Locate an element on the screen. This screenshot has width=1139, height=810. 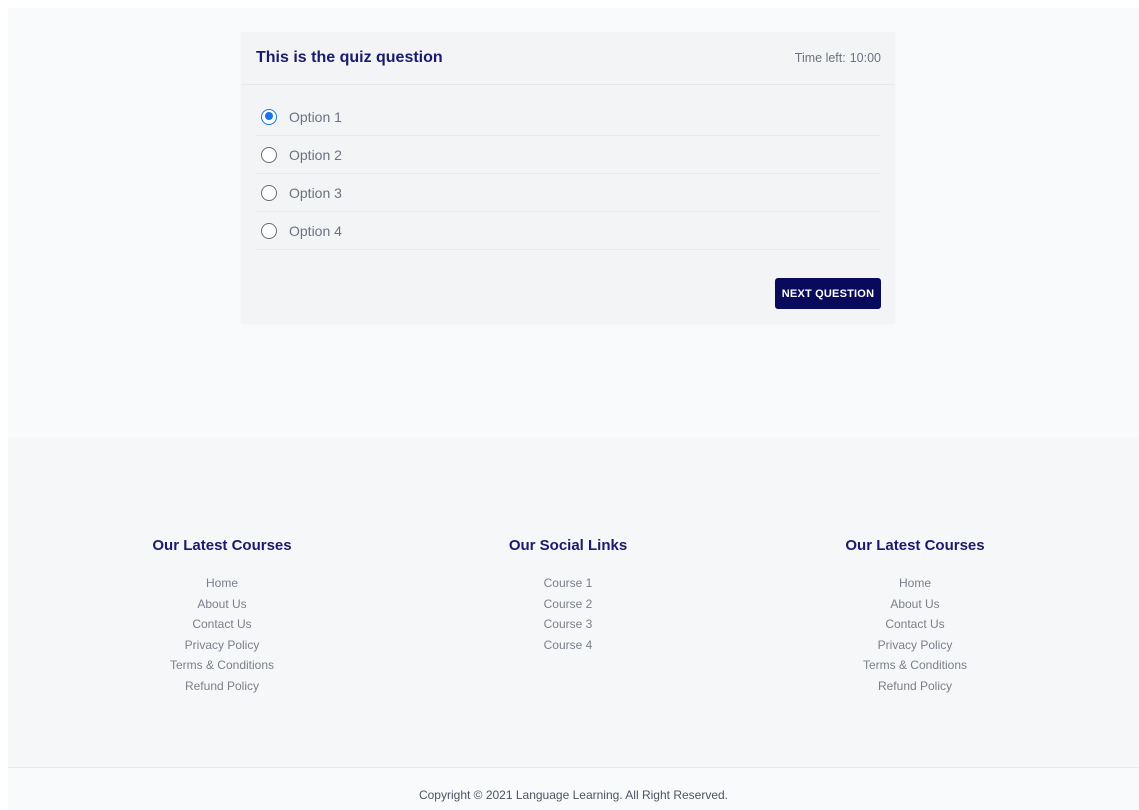
footer-link-list: Course 1 Course 2 Course 3 Course 4 is located at coordinates (568, 614).